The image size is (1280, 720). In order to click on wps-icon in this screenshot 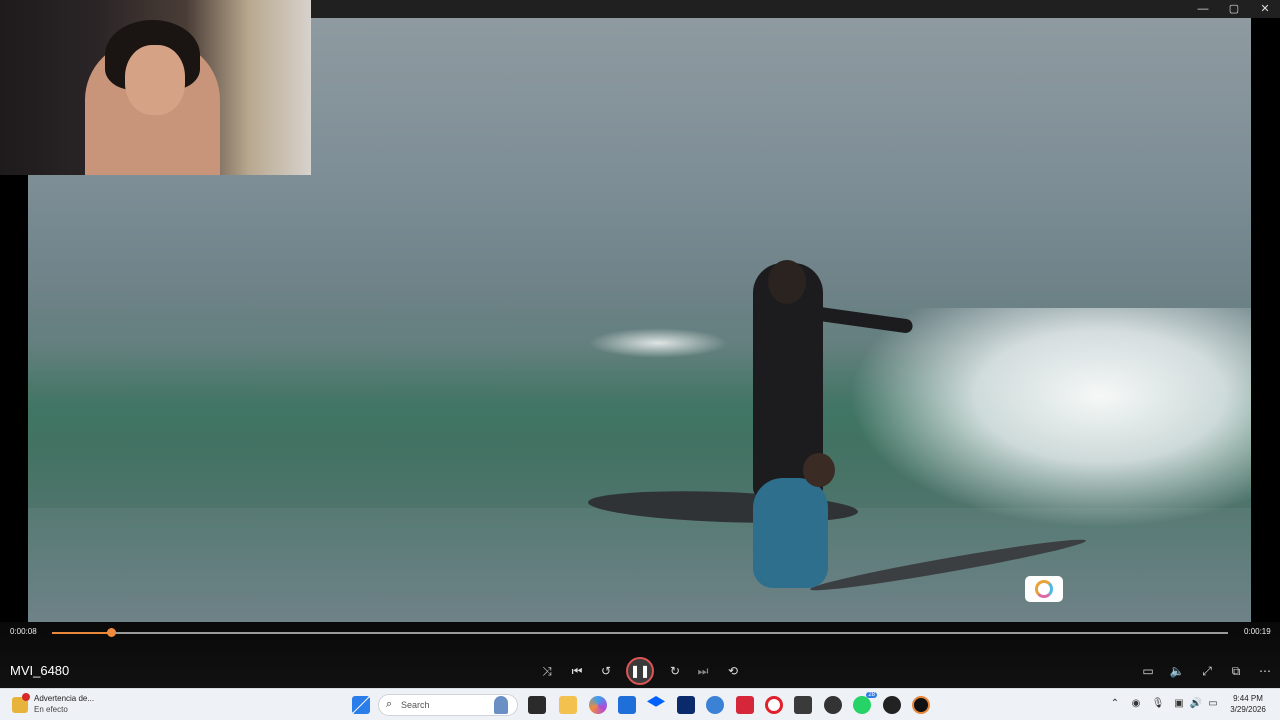, I will do `click(745, 705)`.